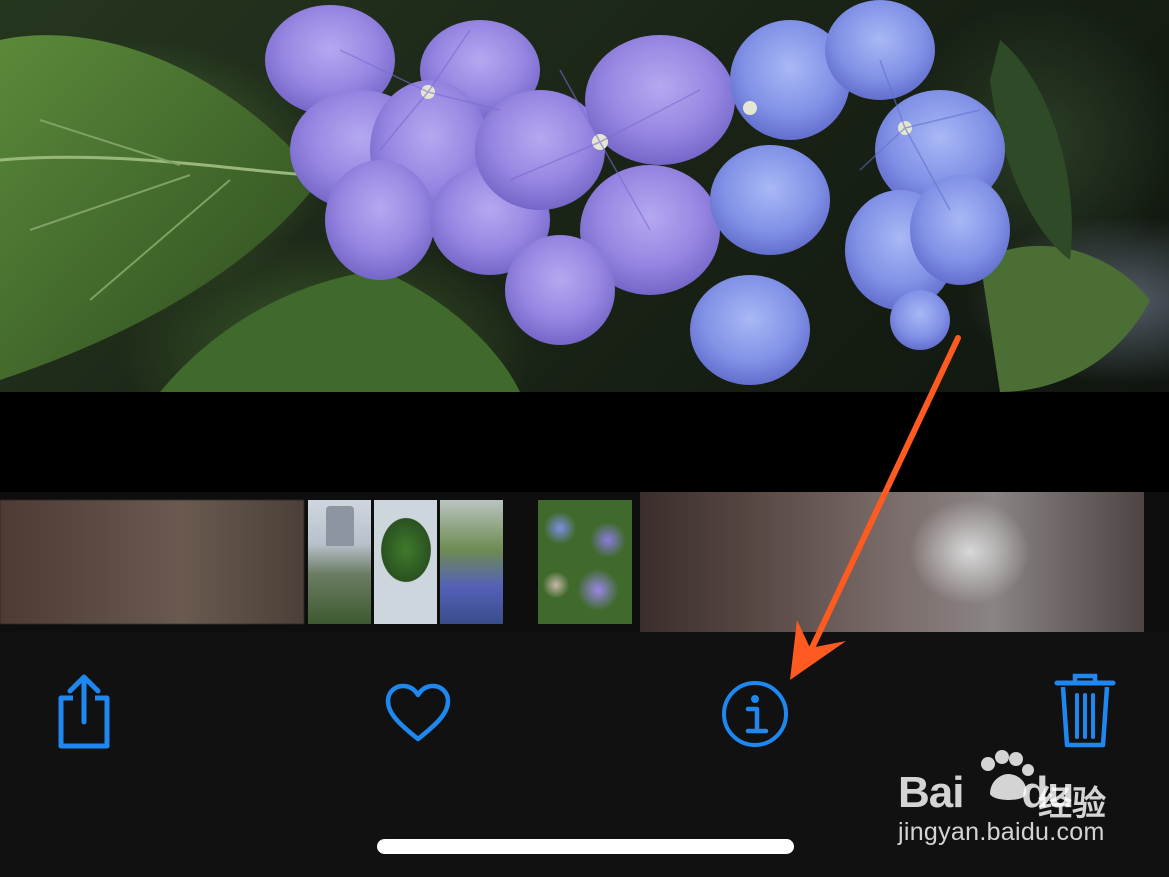 The image size is (1169, 877). What do you see at coordinates (405, 562) in the screenshot?
I see `tree-thumbnail` at bounding box center [405, 562].